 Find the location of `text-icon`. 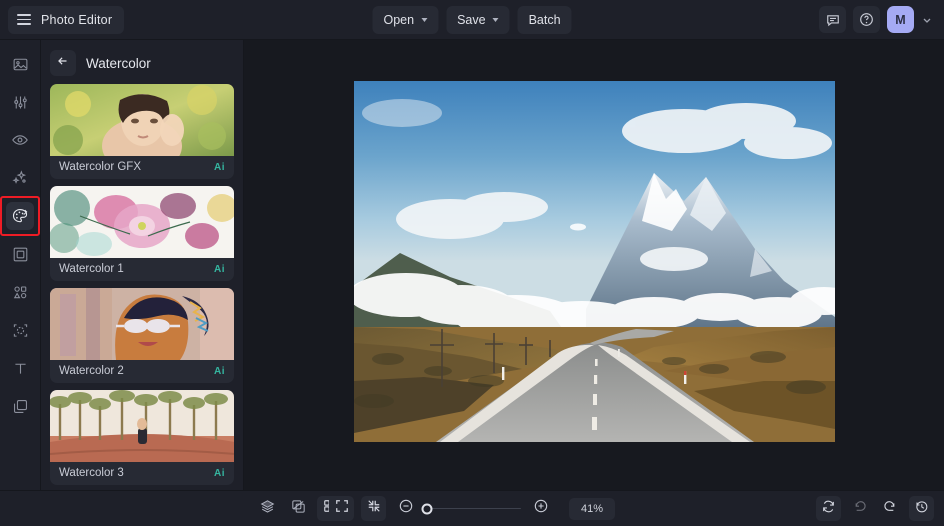

text-icon is located at coordinates (20, 368).